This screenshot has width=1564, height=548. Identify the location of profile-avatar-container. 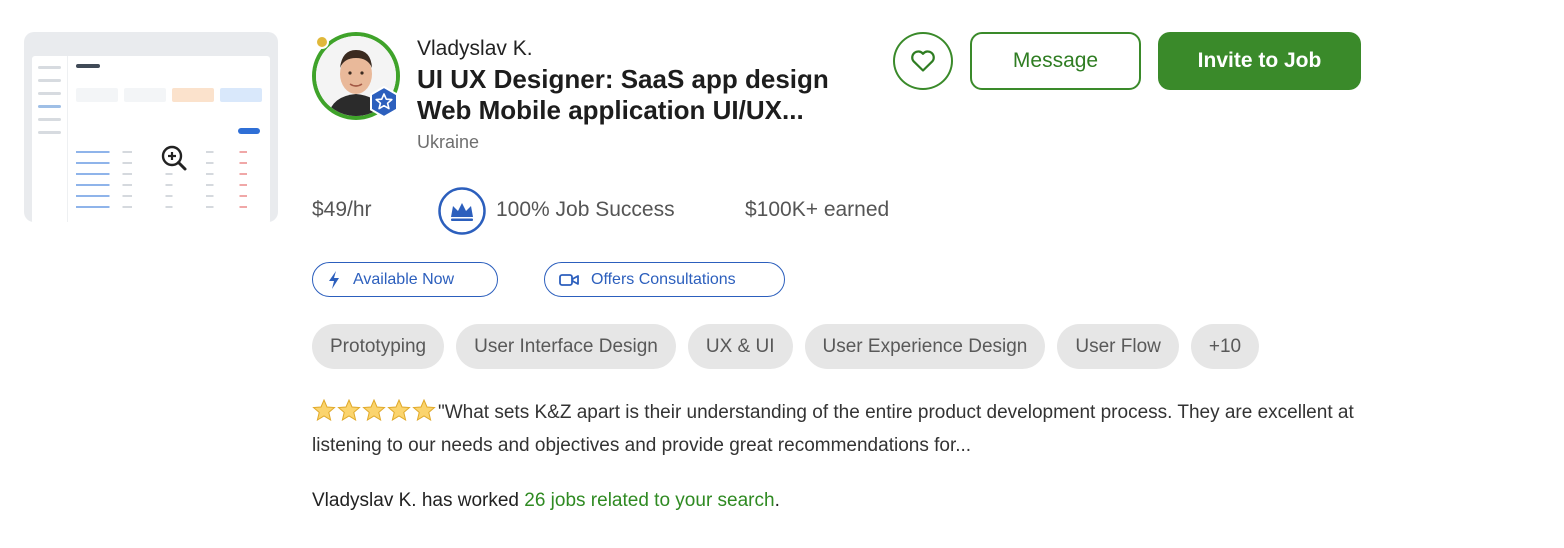
(357, 77).